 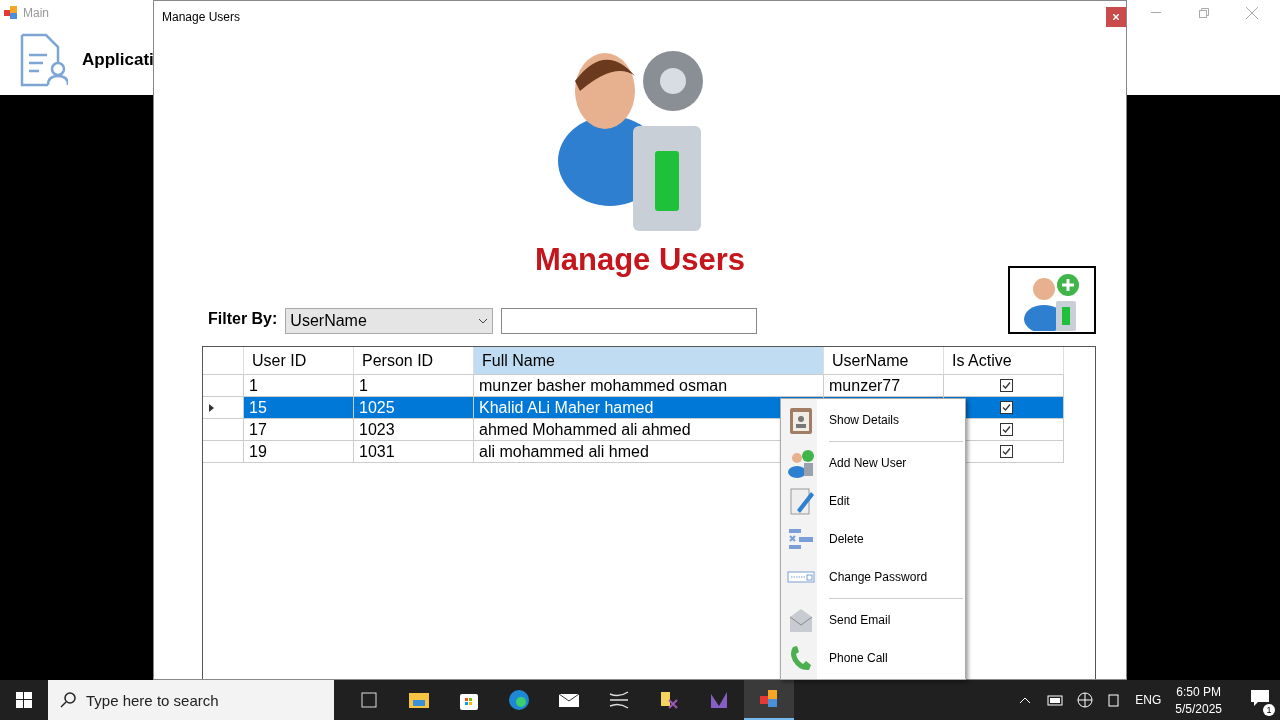 I want to click on header-title: Applicati, so click(x=118, y=60).